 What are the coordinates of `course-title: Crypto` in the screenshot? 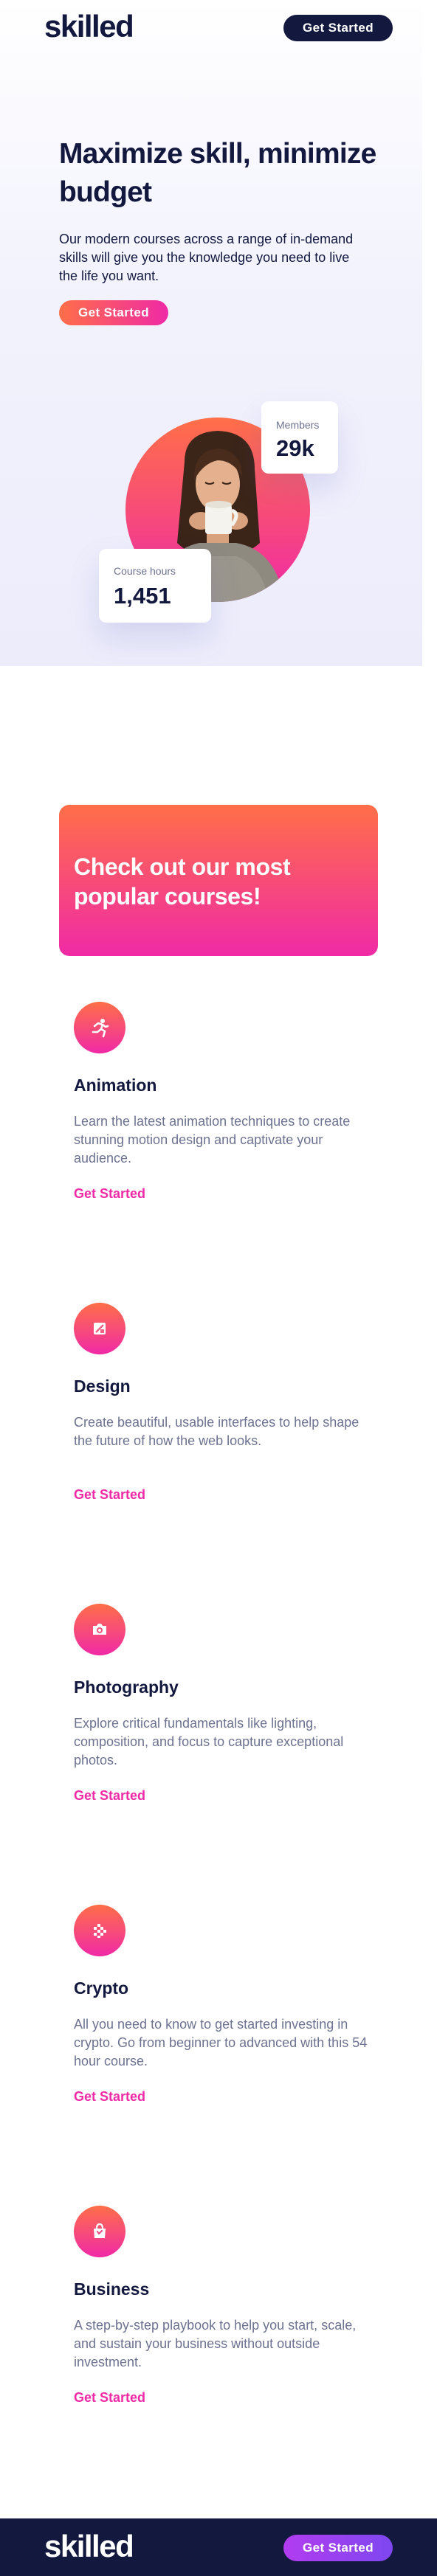 It's located at (101, 1988).